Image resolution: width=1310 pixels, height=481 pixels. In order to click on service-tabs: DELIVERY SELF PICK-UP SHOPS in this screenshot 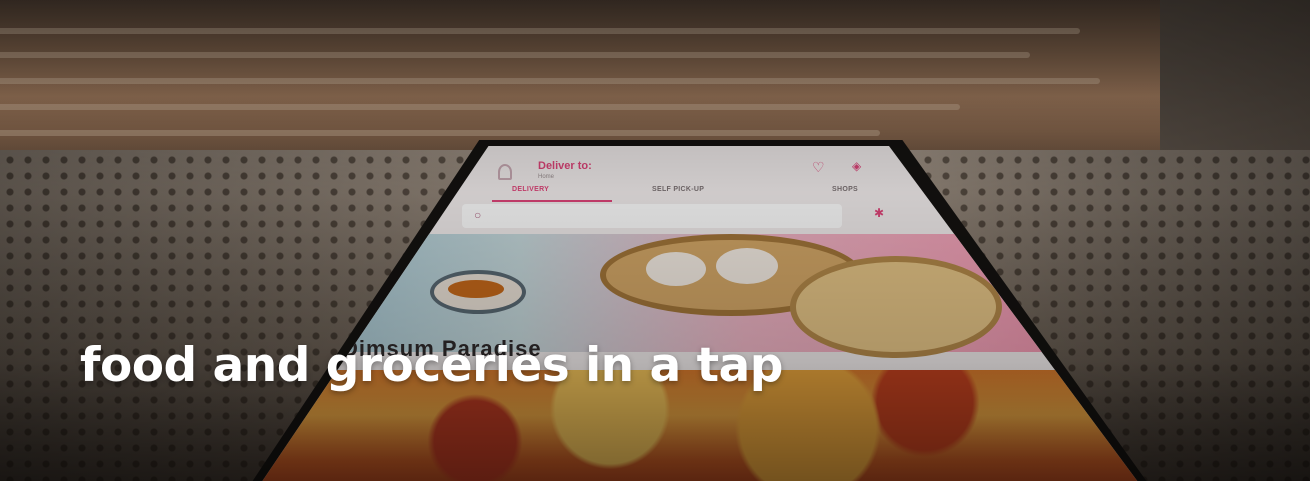, I will do `click(702, 195)`.